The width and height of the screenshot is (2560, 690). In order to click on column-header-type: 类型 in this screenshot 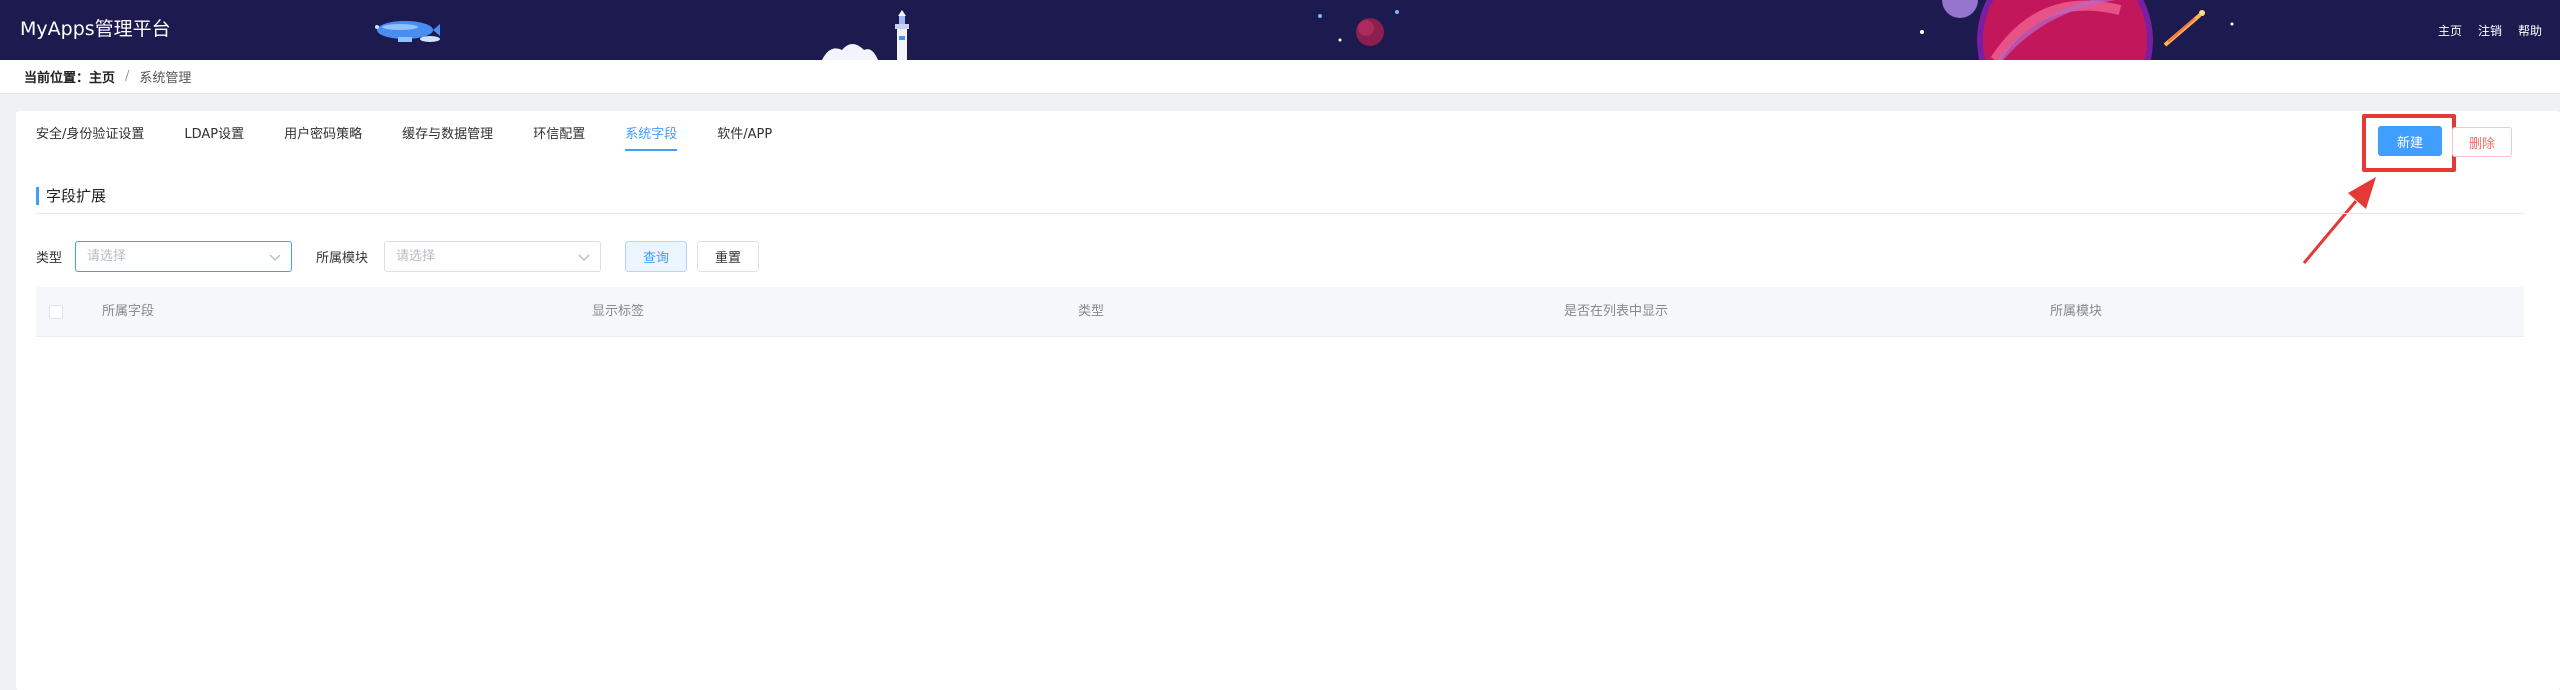, I will do `click(1091, 312)`.